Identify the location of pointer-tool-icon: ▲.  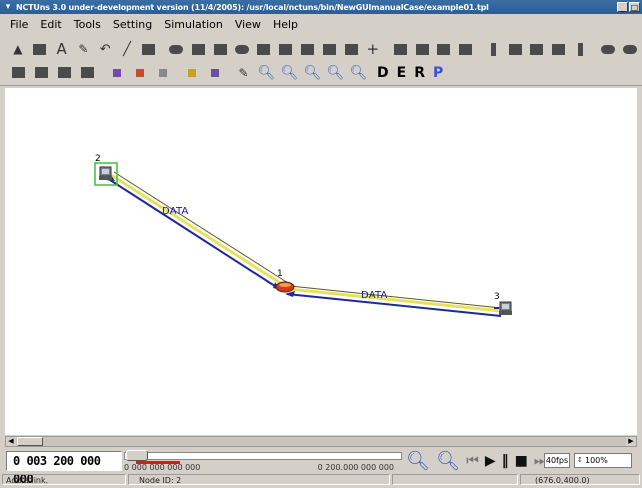
(18, 49).